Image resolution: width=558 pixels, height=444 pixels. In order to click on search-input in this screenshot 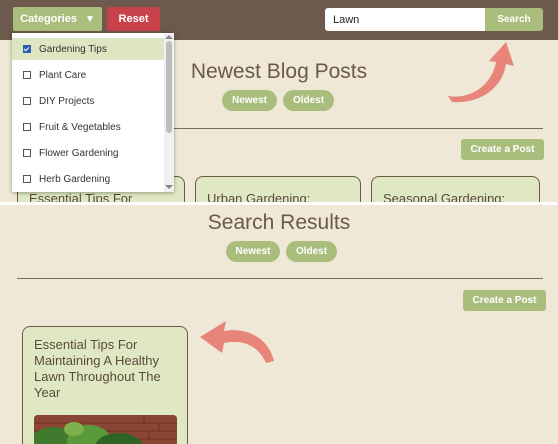, I will do `click(405, 19)`.